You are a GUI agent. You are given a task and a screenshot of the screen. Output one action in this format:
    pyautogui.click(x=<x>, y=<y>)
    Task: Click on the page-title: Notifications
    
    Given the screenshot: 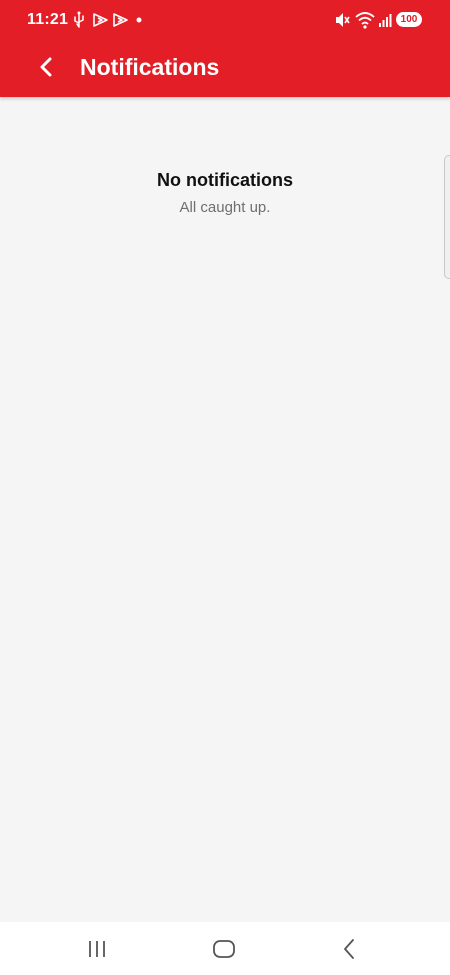 What is the action you would take?
    pyautogui.click(x=150, y=67)
    